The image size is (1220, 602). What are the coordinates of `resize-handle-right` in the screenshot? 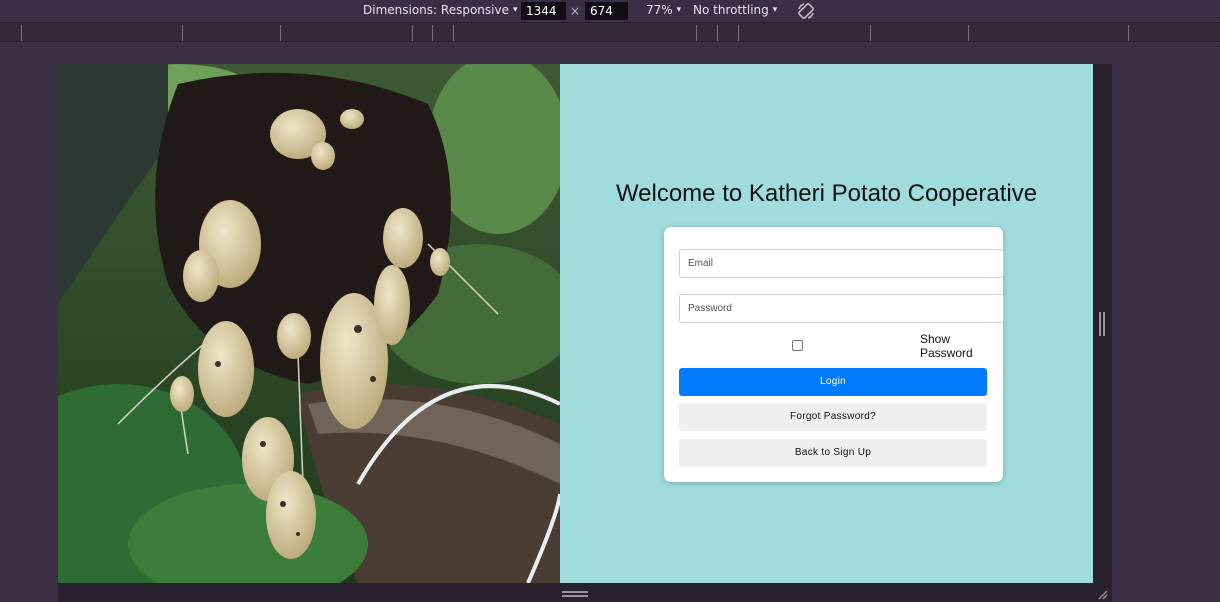 It's located at (1102, 324).